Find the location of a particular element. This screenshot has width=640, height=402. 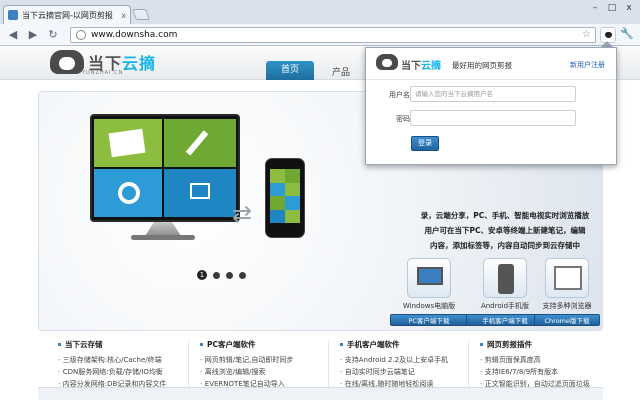

footer-bar is located at coordinates (320, 393).